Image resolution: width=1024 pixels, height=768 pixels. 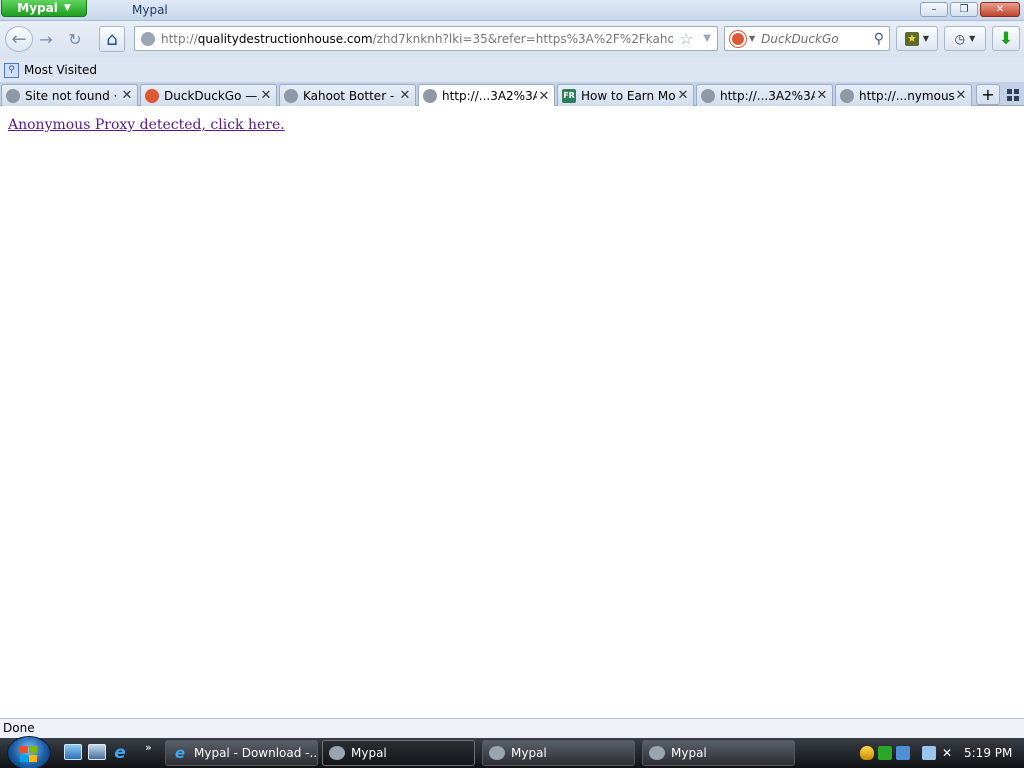 What do you see at coordinates (569, 95) in the screenshot?
I see `fr-site-icon: FR` at bounding box center [569, 95].